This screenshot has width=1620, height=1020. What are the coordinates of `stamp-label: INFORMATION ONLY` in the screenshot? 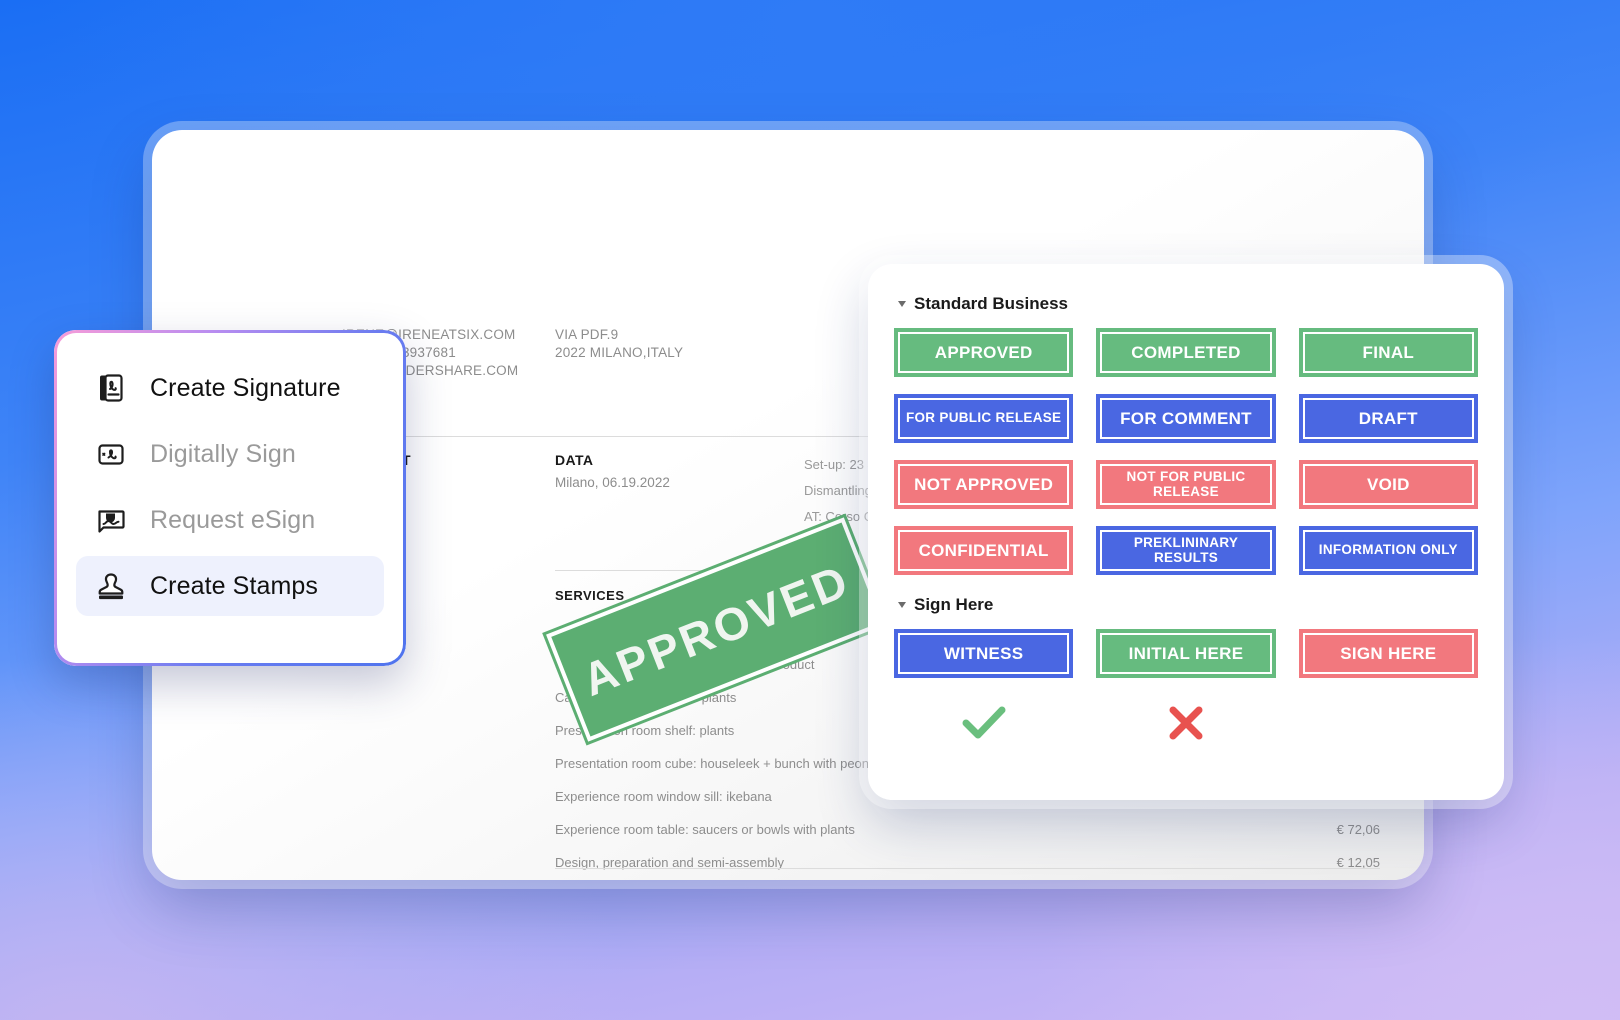 It's located at (1388, 550).